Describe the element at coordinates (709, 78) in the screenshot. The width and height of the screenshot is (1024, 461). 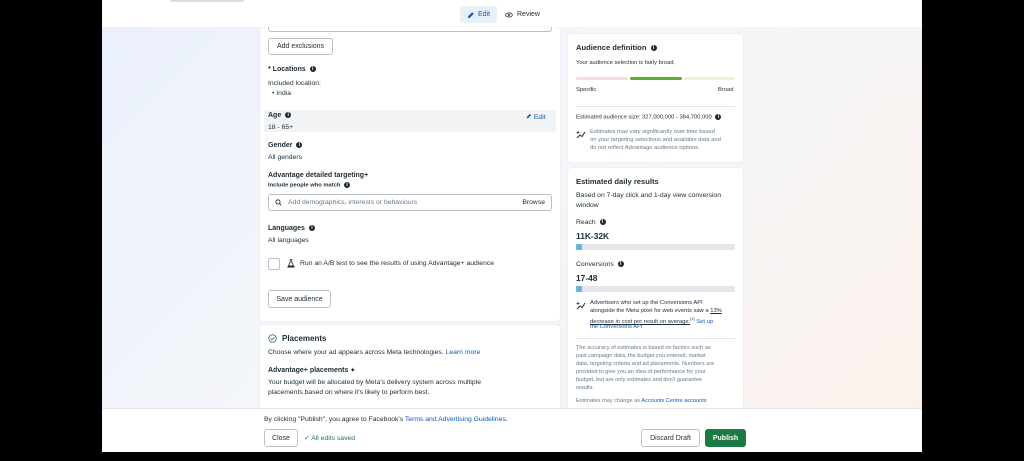
I see `meter-broad-segment` at that location.